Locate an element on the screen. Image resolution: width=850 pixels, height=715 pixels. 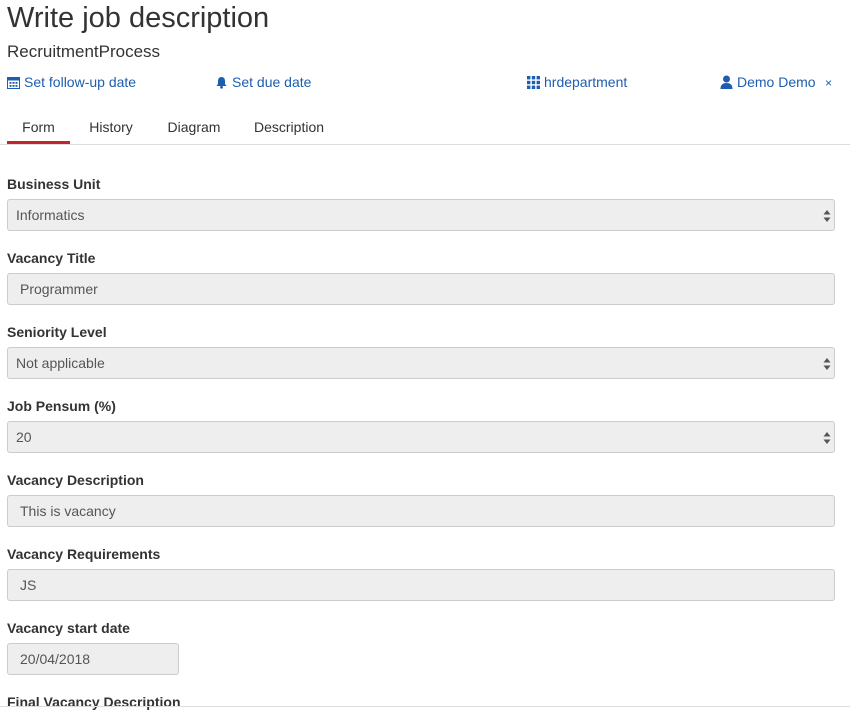
tab-diagram: Diagram is located at coordinates (194, 126).